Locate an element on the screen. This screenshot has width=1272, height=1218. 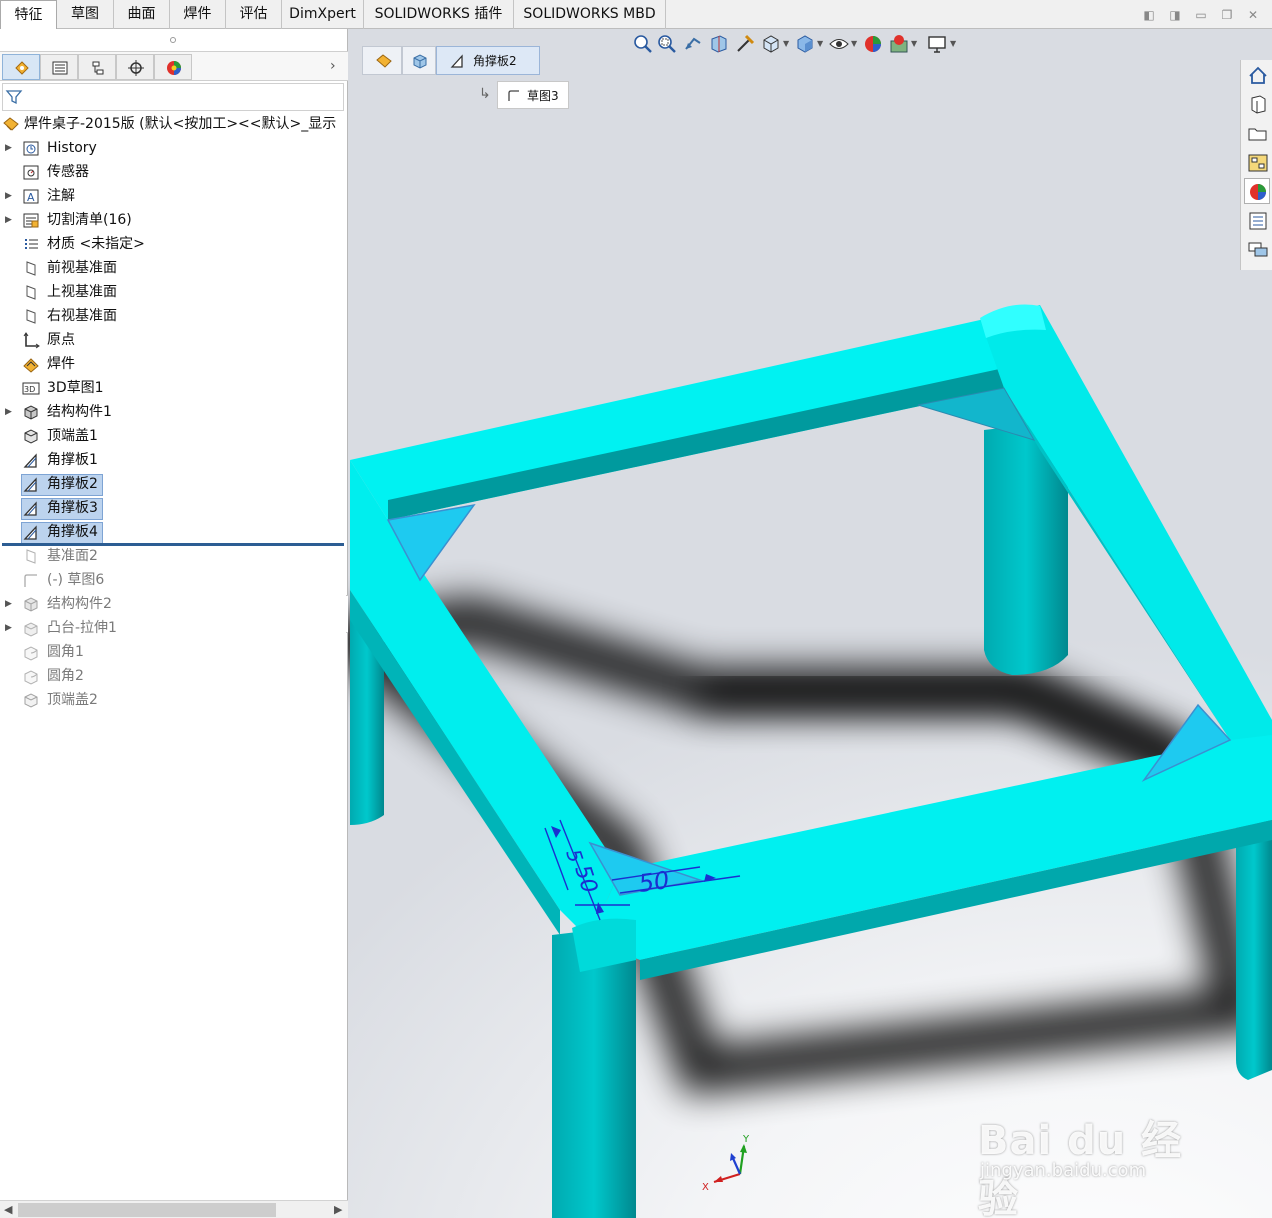
leg-right is located at coordinates (1254, 945).